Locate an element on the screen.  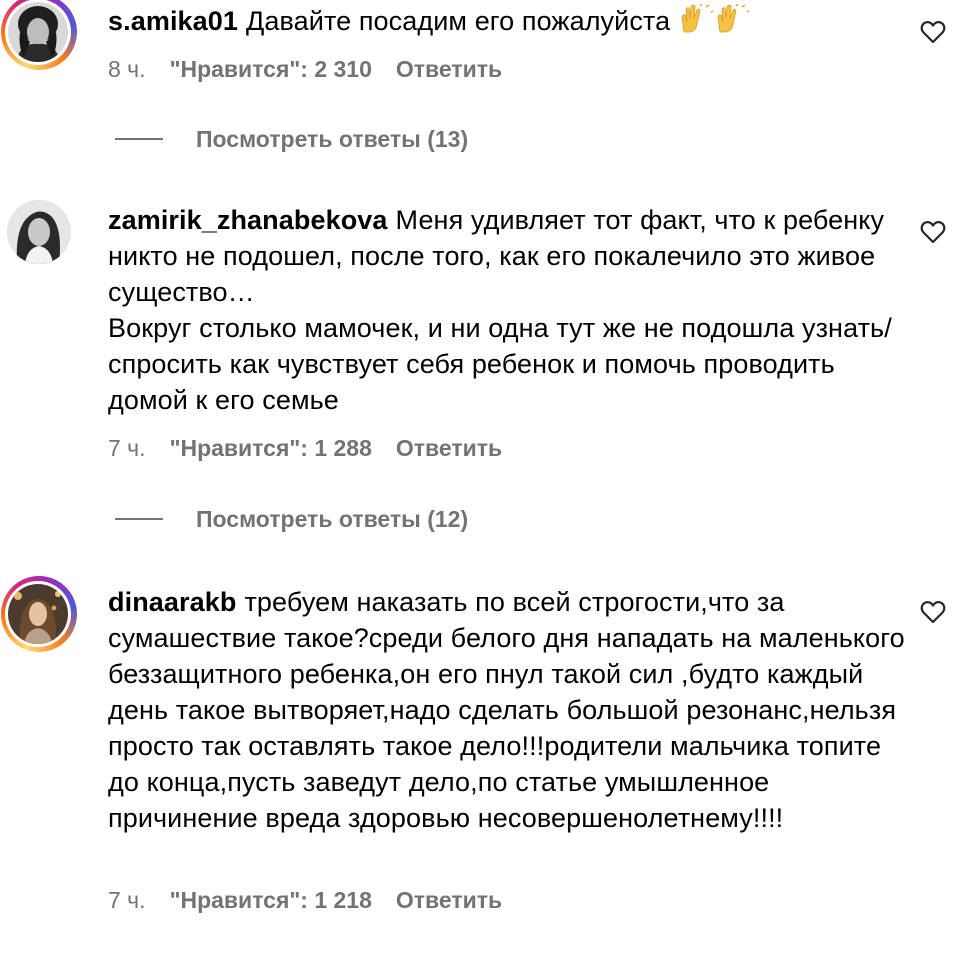
comment-body: s.amika01 Давайте посадим его пожалуйста is located at coordinates (508, 21).